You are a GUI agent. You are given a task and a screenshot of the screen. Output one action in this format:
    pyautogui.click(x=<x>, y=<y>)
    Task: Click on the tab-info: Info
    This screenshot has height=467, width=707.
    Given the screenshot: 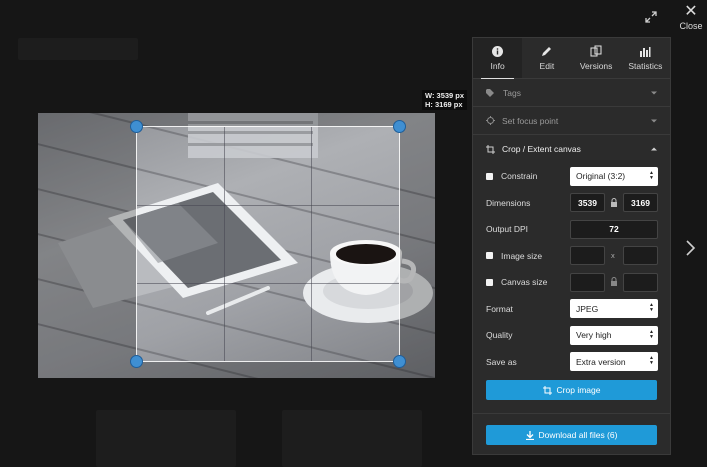 What is the action you would take?
    pyautogui.click(x=498, y=58)
    